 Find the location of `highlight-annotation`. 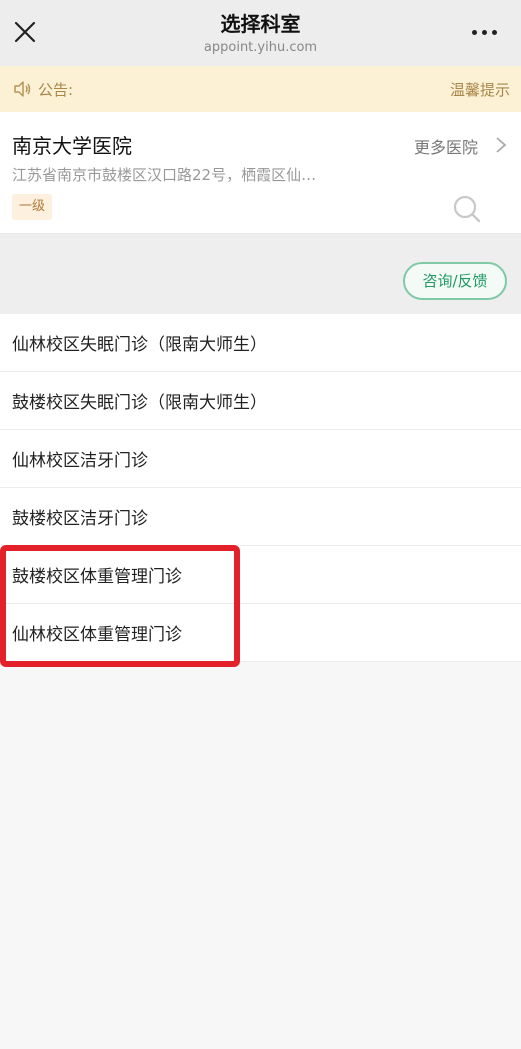

highlight-annotation is located at coordinates (120, 606).